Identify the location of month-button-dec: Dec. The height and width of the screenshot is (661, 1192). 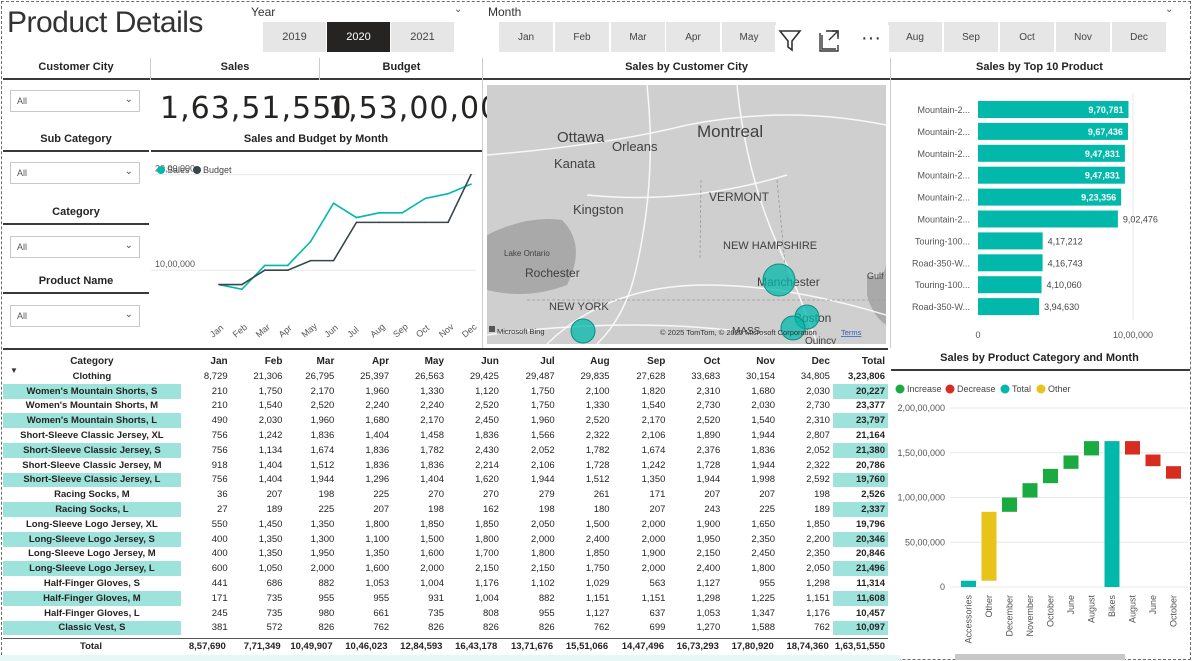
(1139, 37).